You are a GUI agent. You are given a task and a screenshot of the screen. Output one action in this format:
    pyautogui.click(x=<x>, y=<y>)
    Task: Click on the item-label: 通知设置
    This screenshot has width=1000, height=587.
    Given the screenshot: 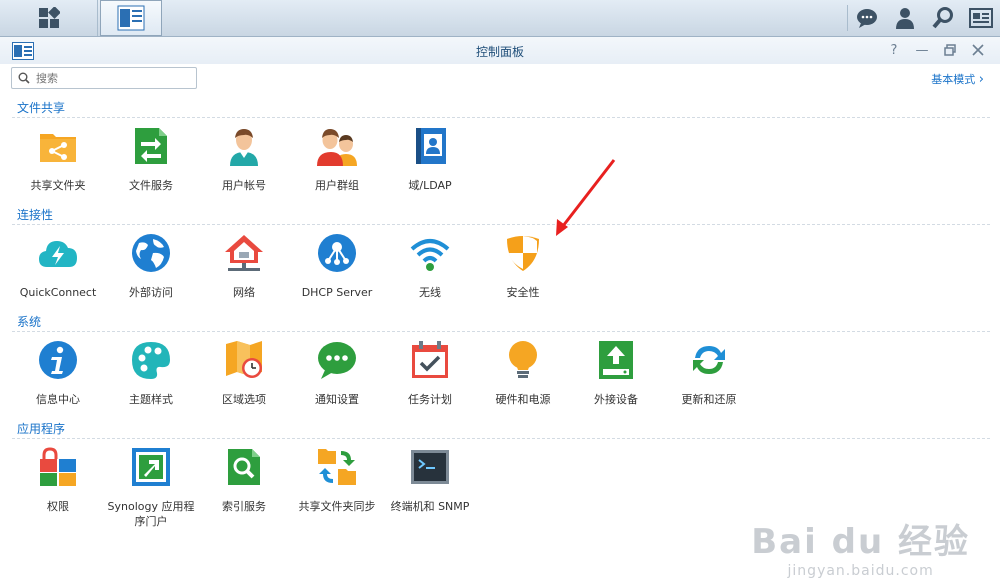 What is the action you would take?
    pyautogui.click(x=337, y=399)
    